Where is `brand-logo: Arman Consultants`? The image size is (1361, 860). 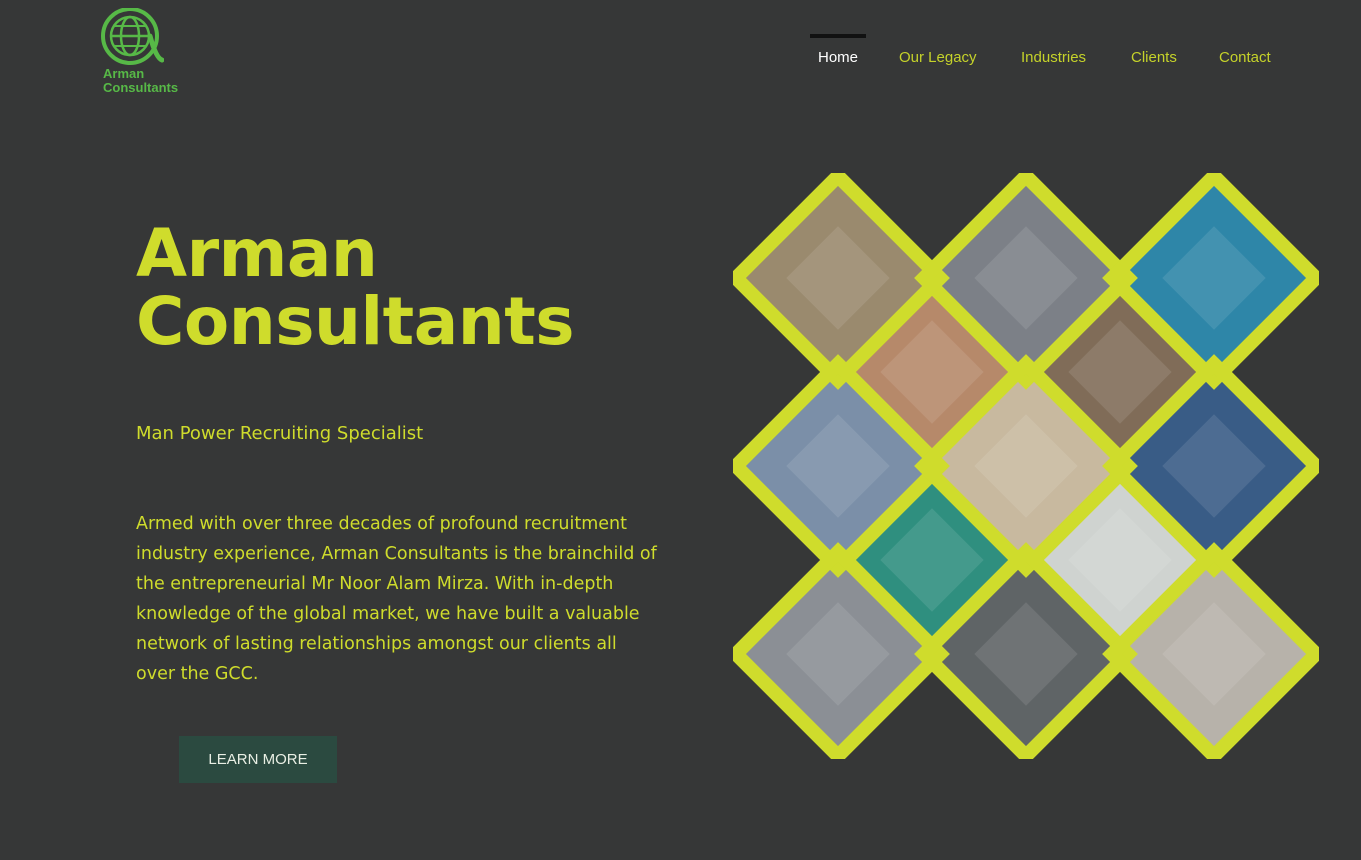 brand-logo: Arman Consultants is located at coordinates (145, 53).